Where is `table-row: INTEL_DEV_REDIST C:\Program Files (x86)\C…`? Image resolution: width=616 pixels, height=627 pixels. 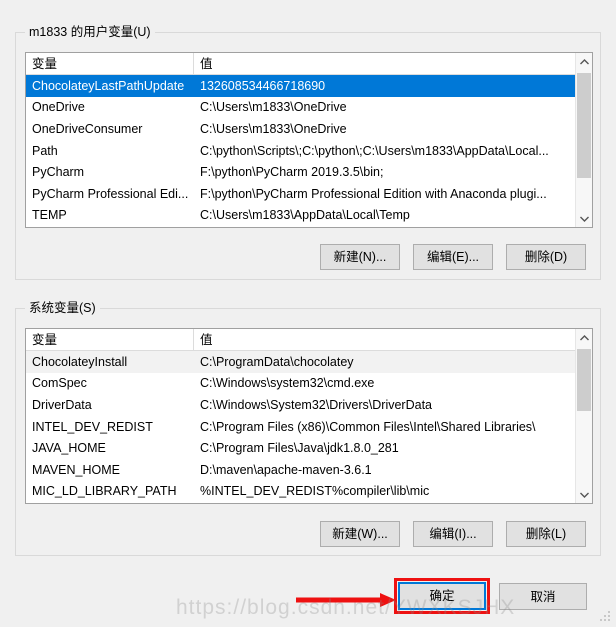
table-row: INTEL_DEV_REDIST C:\Program Files (x86)\C… is located at coordinates (309, 427).